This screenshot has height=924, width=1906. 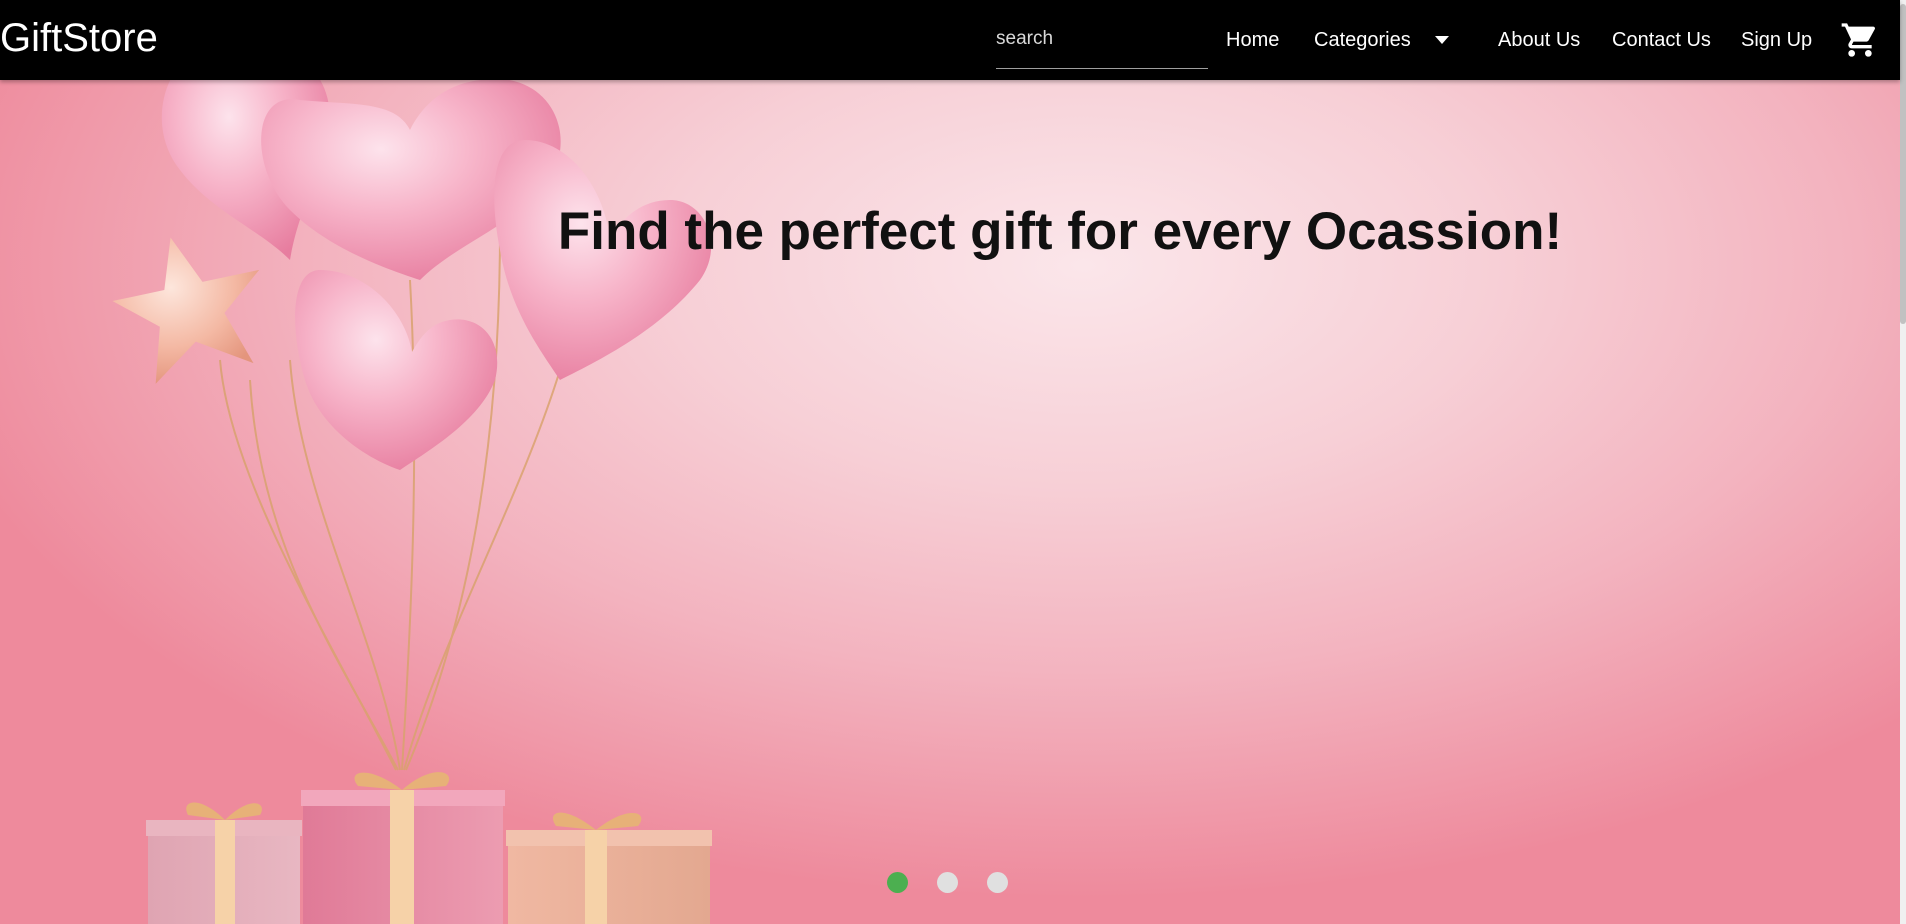 I want to click on caret-down-icon, so click(x=1442, y=40).